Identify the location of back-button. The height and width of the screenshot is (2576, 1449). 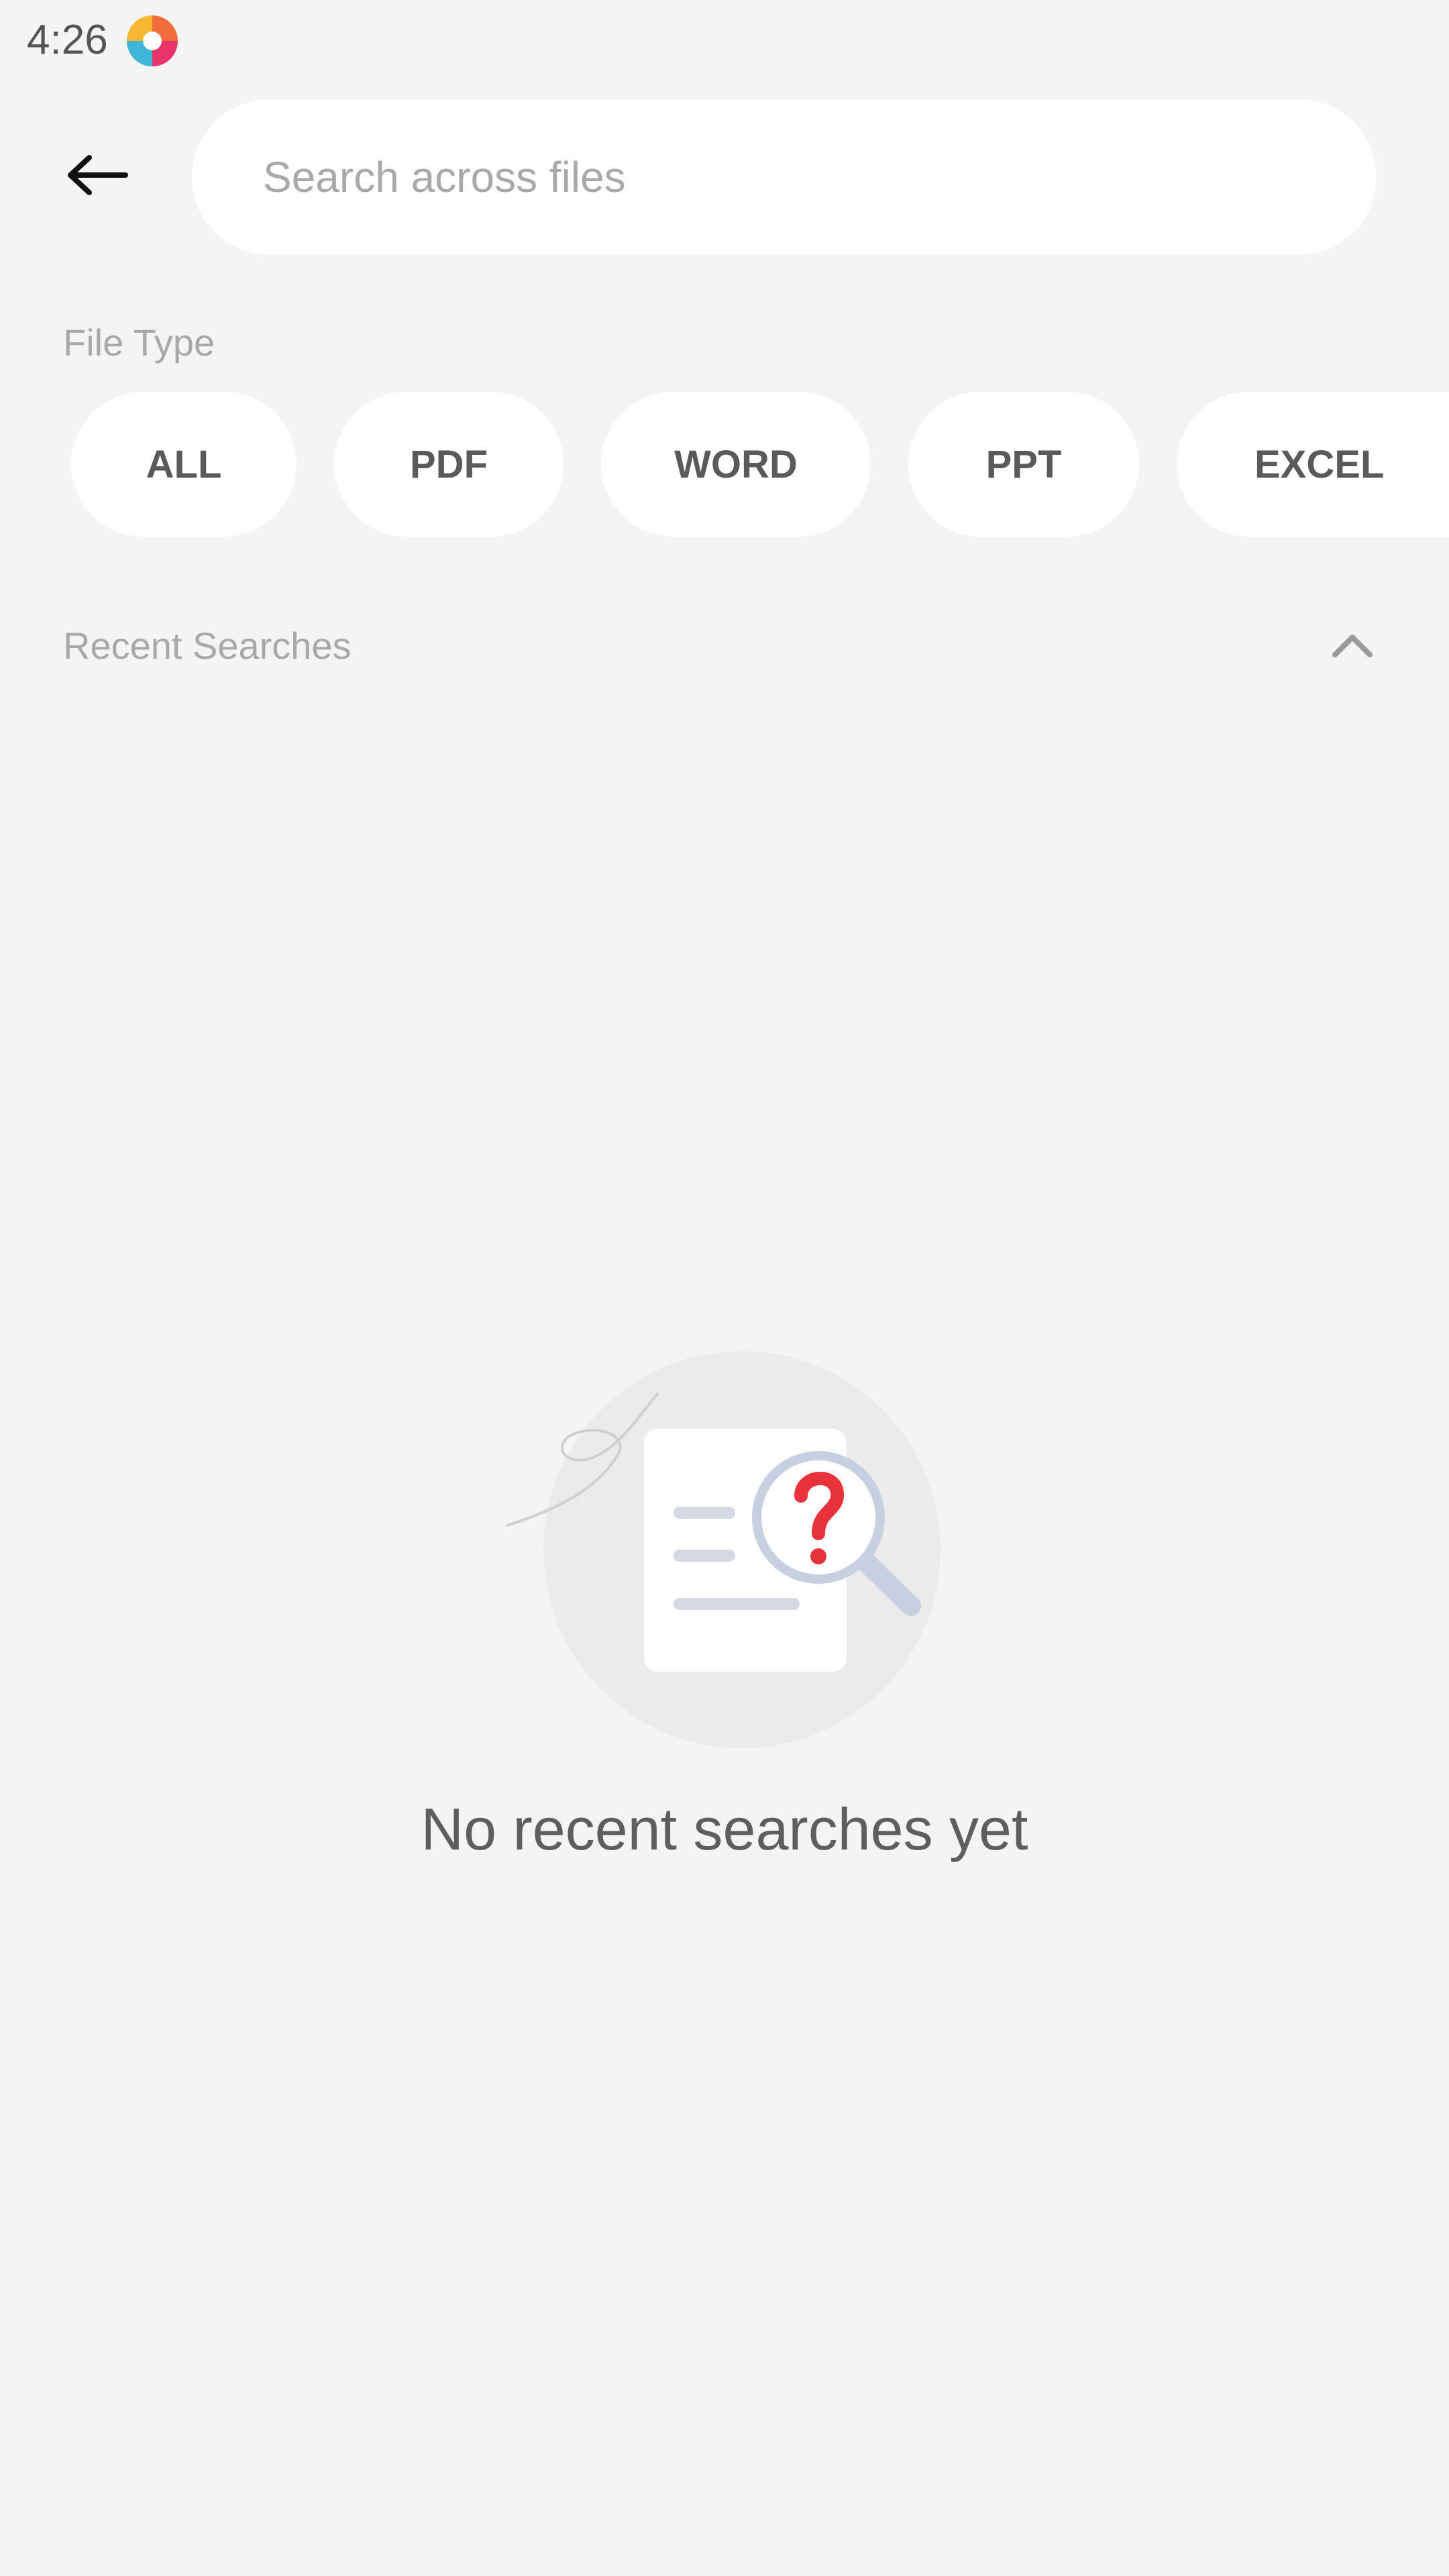
(97, 175).